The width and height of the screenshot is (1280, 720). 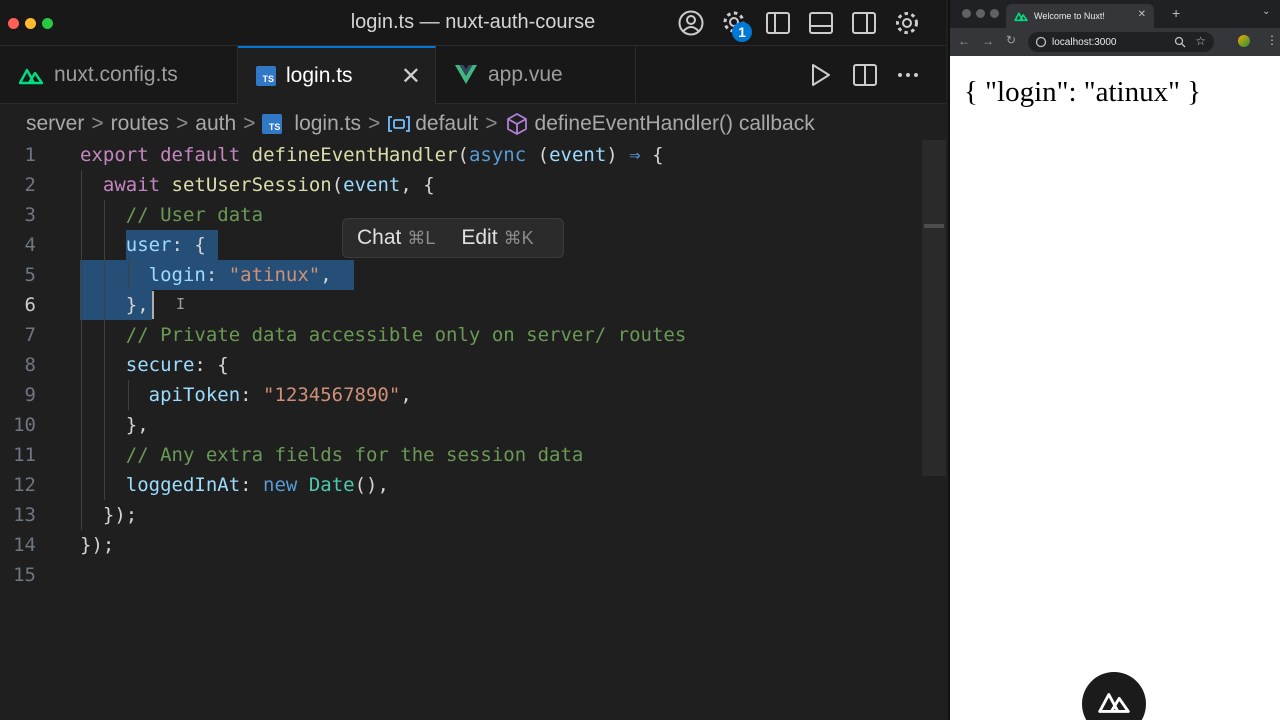 What do you see at coordinates (908, 75) in the screenshot?
I see `more-actions-icon` at bounding box center [908, 75].